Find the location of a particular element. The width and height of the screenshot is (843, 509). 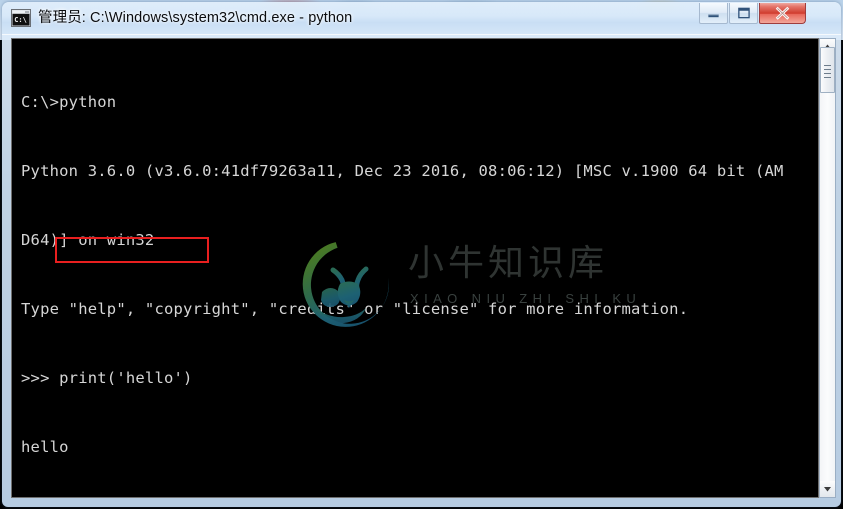

svg-text: C:\ is located at coordinates (20, 20).